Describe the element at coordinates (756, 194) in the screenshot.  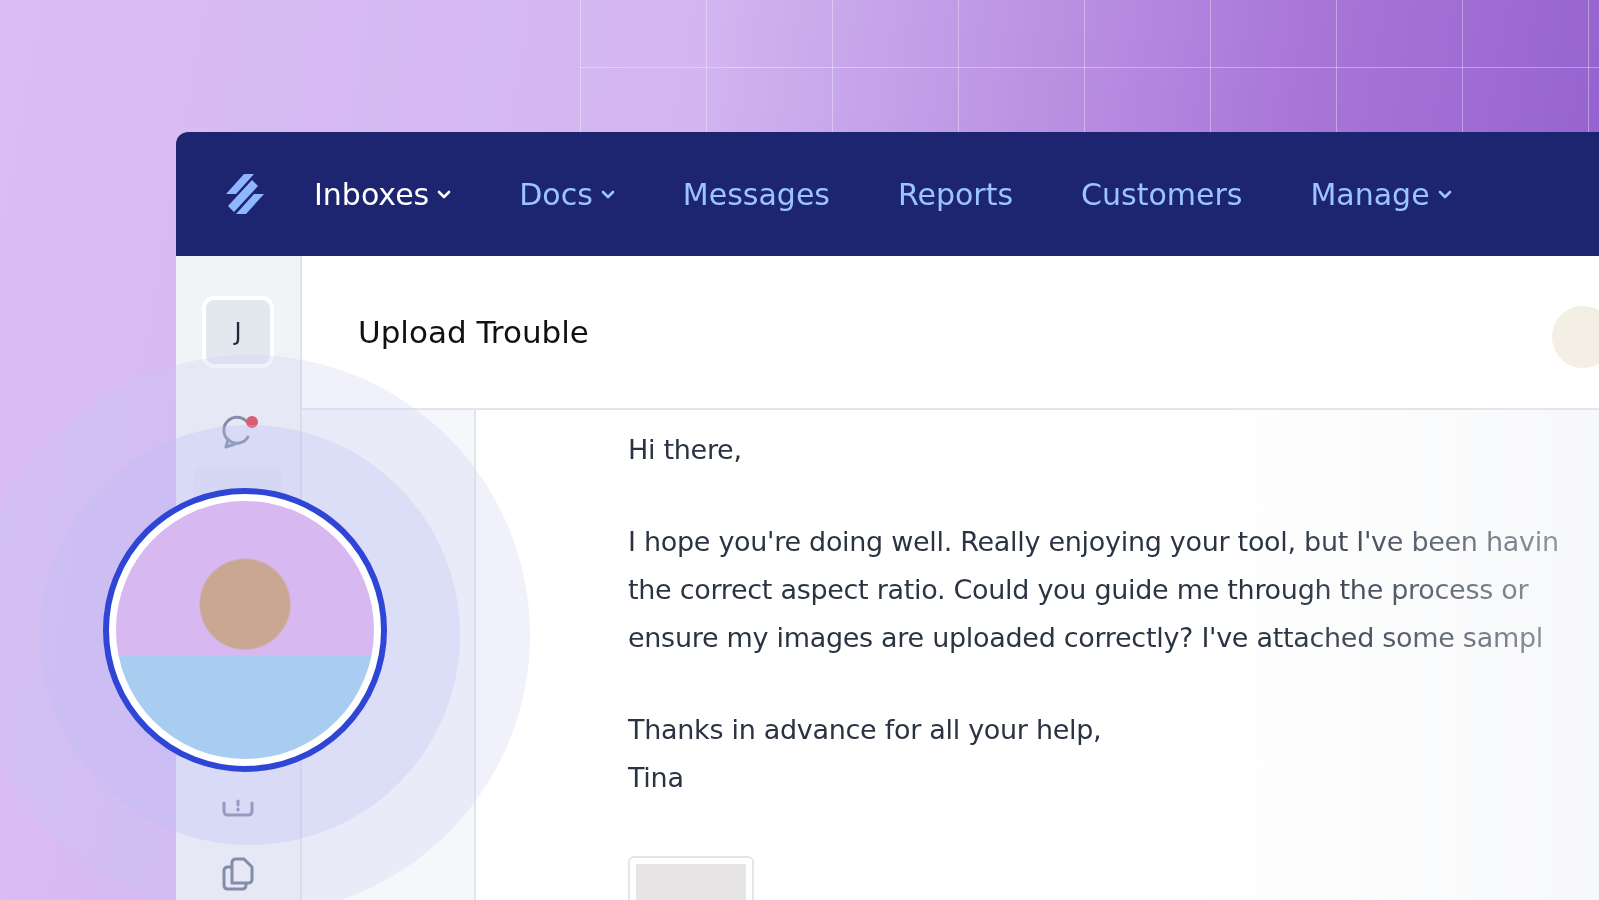
I see `nav-tab: Messages` at that location.